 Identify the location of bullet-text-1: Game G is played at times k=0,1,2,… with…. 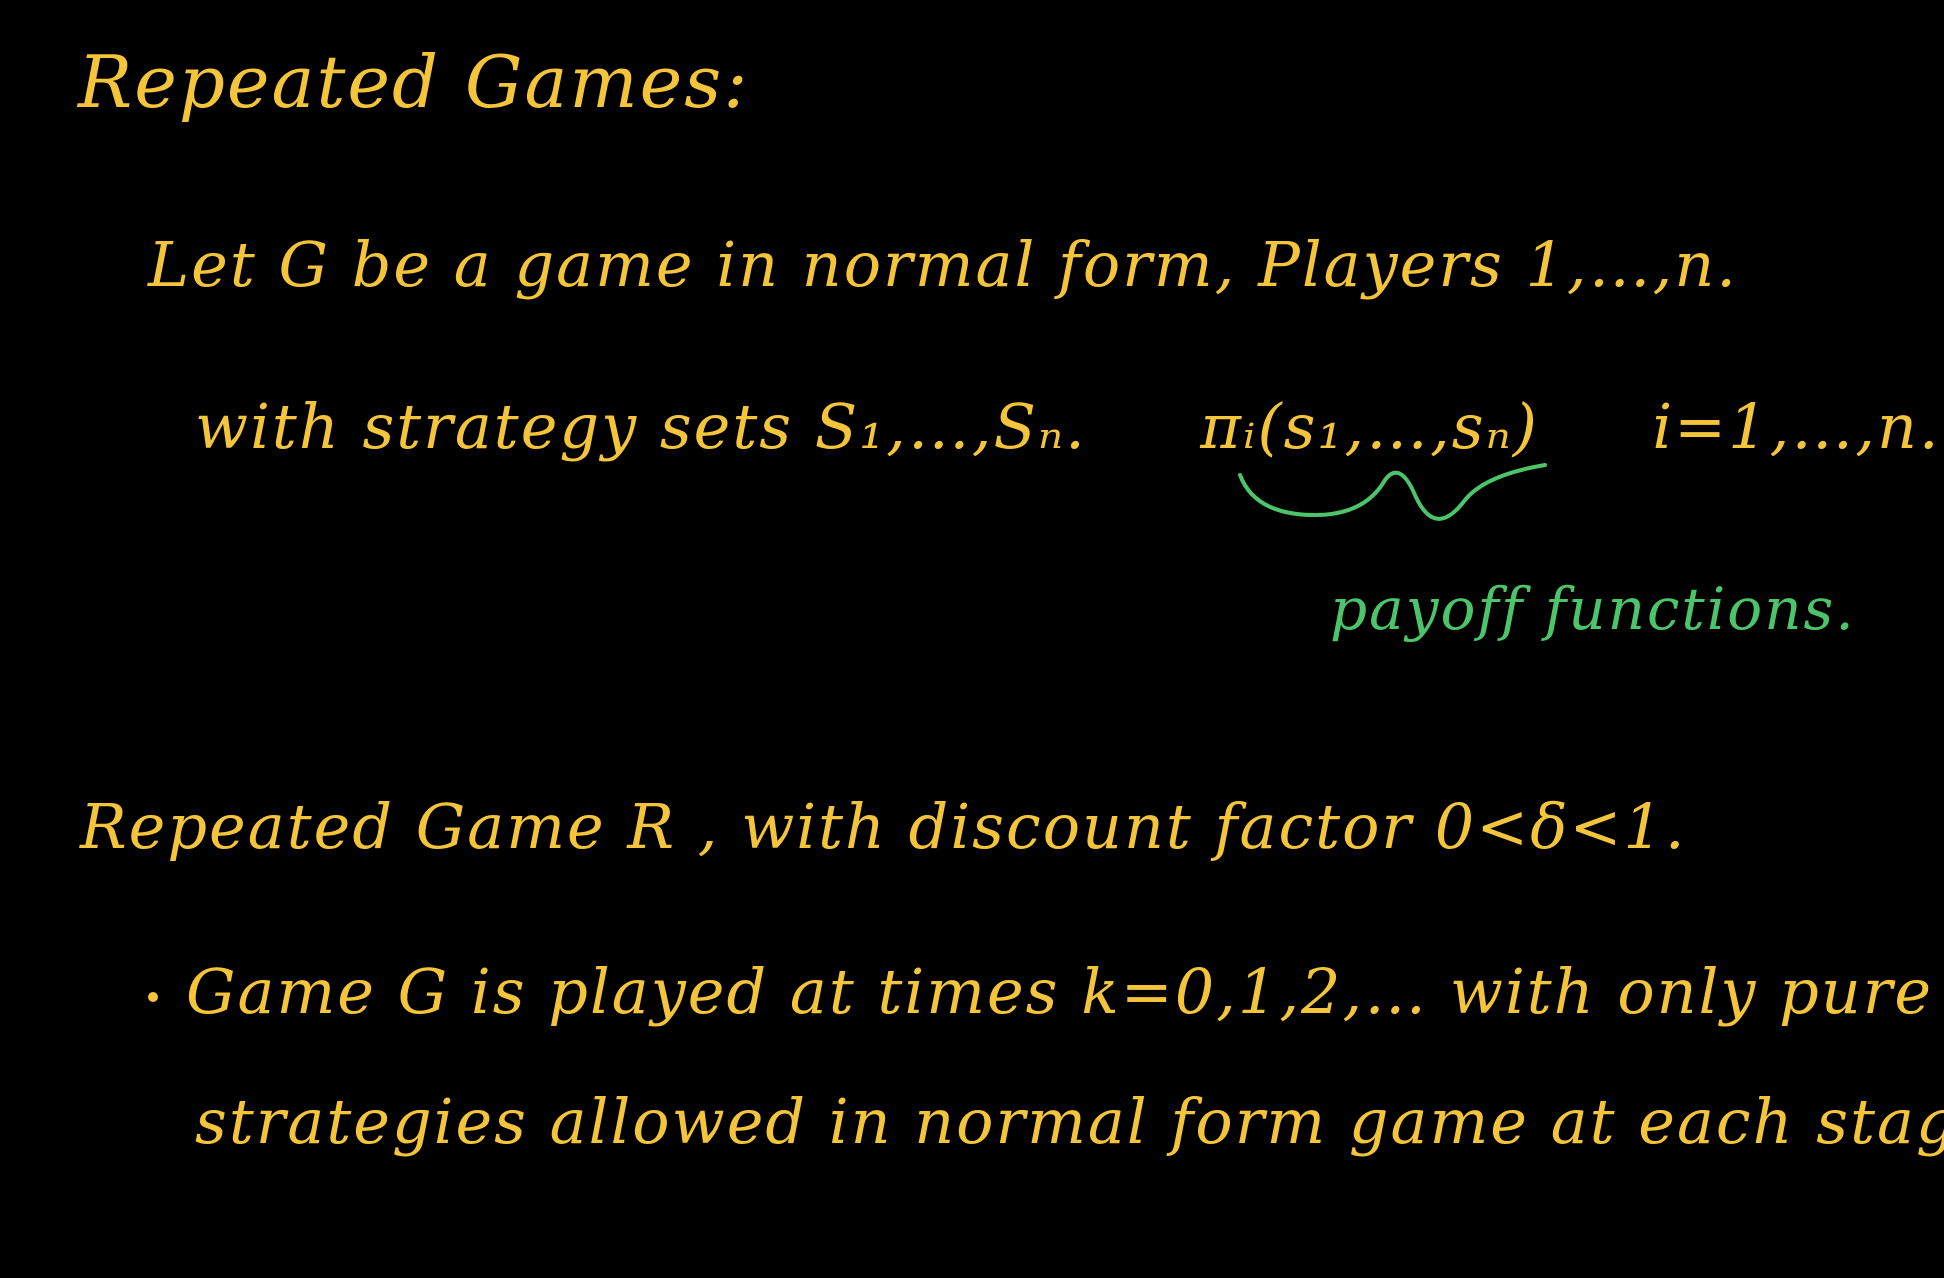
(1060, 991).